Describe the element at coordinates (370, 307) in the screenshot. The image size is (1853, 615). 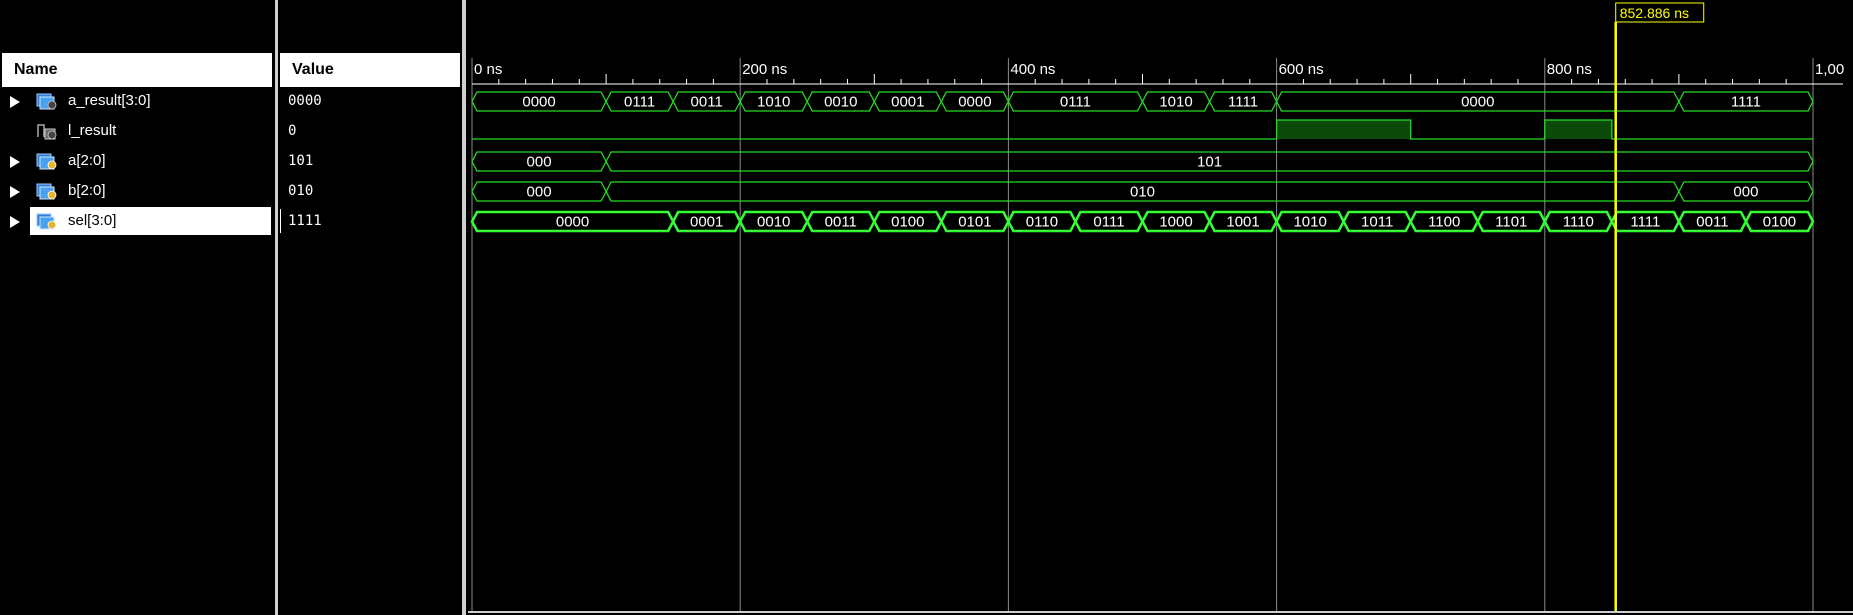
I see `value-pane: Value 0000 0 101 010 1111` at that location.